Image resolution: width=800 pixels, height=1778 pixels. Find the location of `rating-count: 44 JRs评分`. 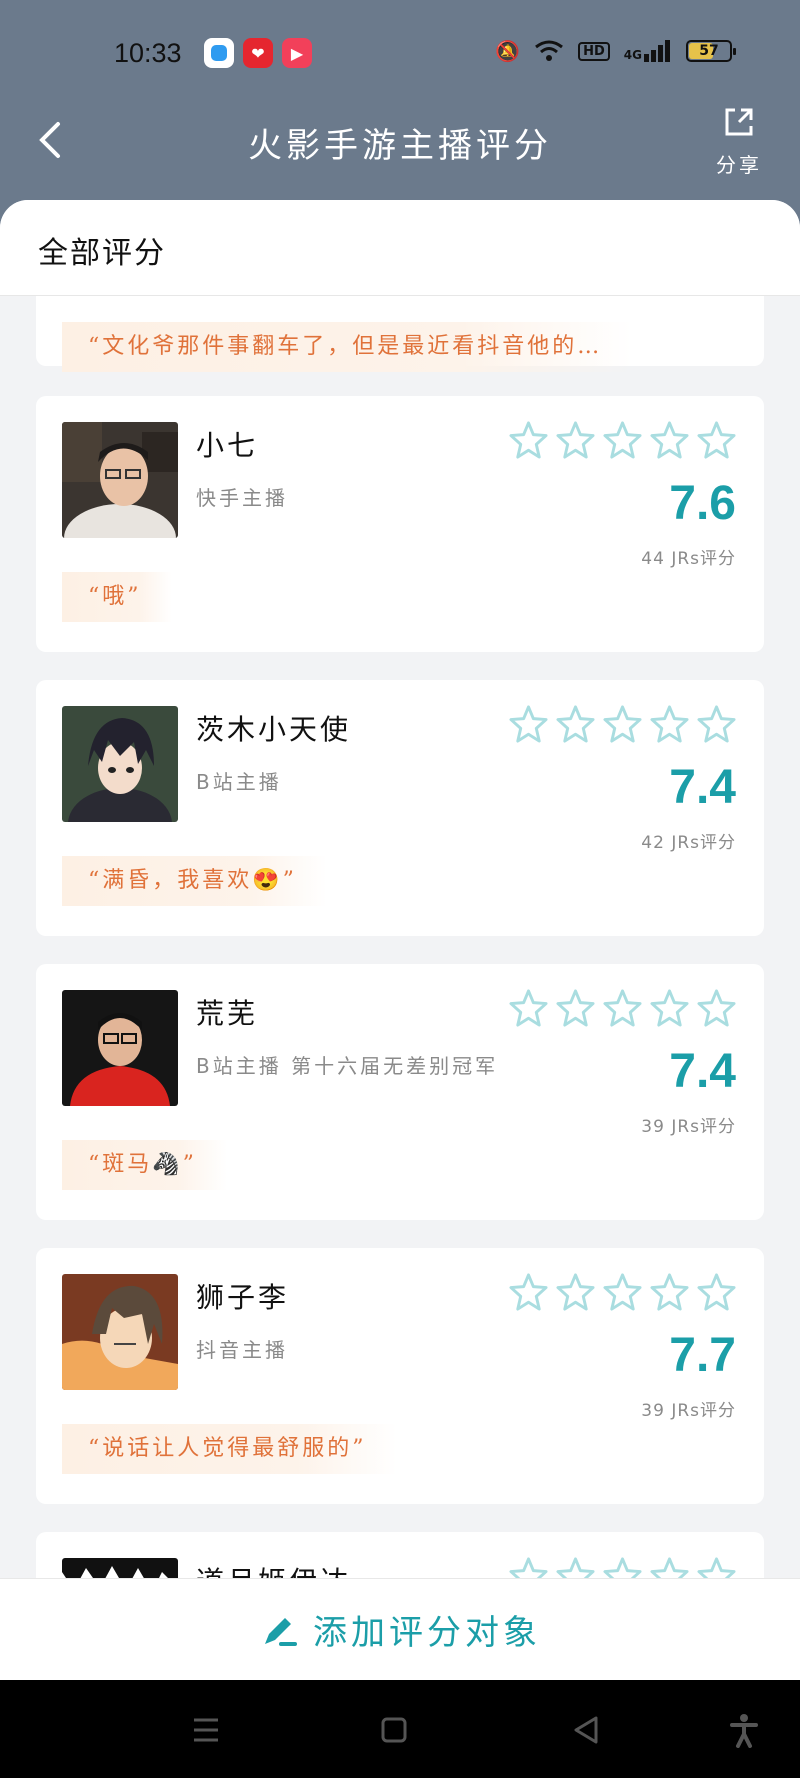

rating-count: 44 JRs评分 is located at coordinates (688, 559).